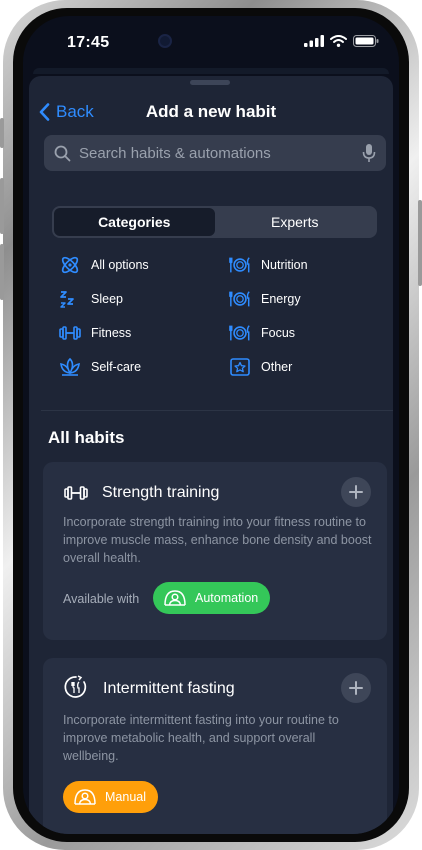 This screenshot has width=422, height=850. I want to click on category-all-options: All options, so click(104, 265).